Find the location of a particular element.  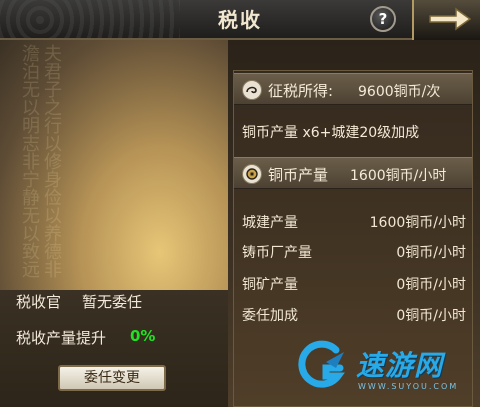

back-button is located at coordinates (446, 20).